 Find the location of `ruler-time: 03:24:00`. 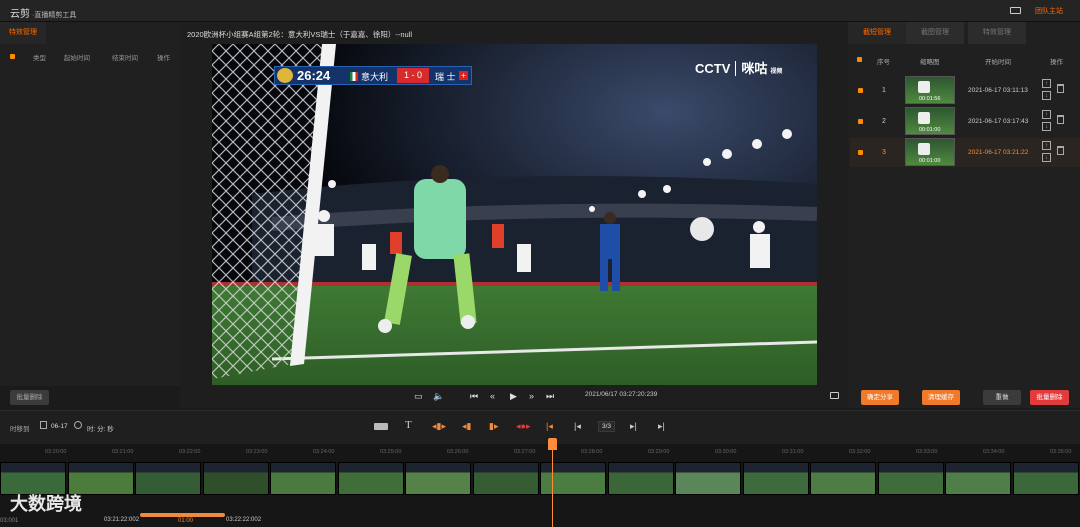

ruler-time: 03:24:00 is located at coordinates (324, 452).